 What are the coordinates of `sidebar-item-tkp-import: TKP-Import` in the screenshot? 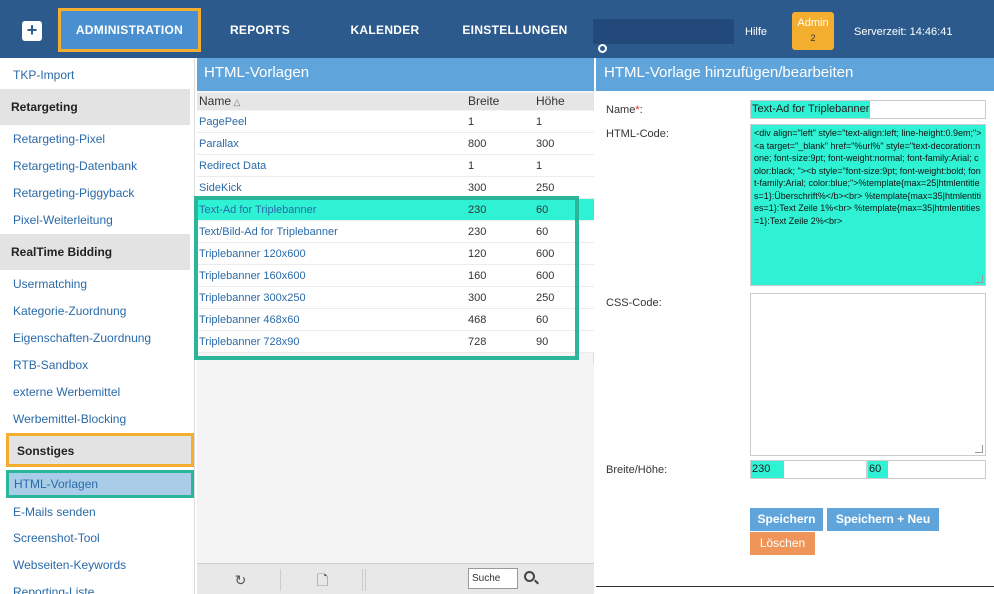 It's located at (97, 75).